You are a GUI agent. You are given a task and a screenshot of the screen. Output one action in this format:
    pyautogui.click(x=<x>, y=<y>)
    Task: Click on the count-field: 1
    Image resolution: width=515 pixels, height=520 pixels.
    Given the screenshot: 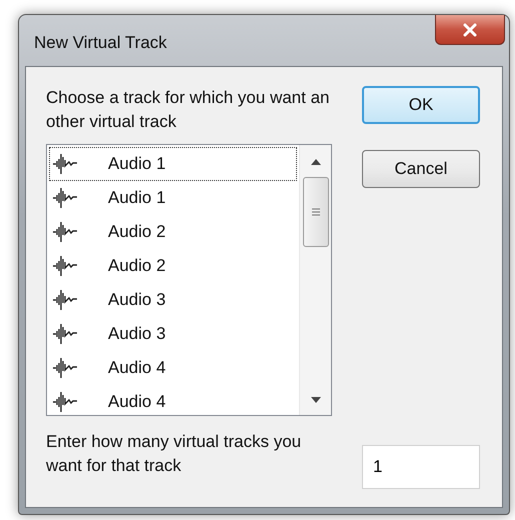 What is the action you would take?
    pyautogui.click(x=421, y=467)
    